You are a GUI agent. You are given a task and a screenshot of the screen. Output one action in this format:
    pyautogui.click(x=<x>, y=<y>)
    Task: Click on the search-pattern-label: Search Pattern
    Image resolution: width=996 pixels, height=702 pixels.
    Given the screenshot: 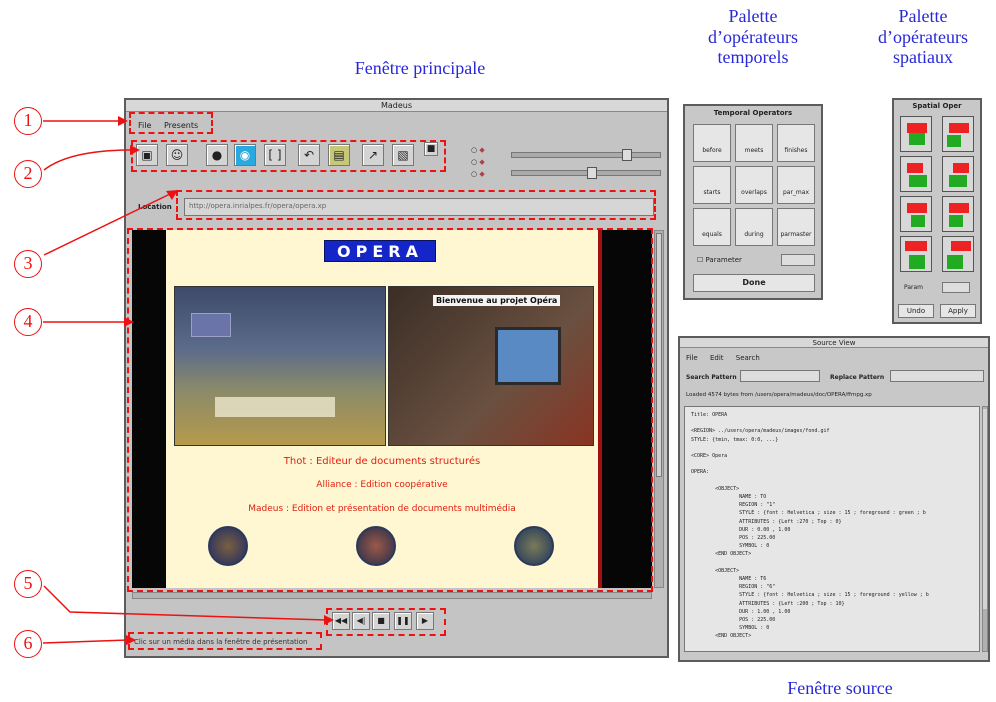 What is the action you would take?
    pyautogui.click(x=711, y=377)
    